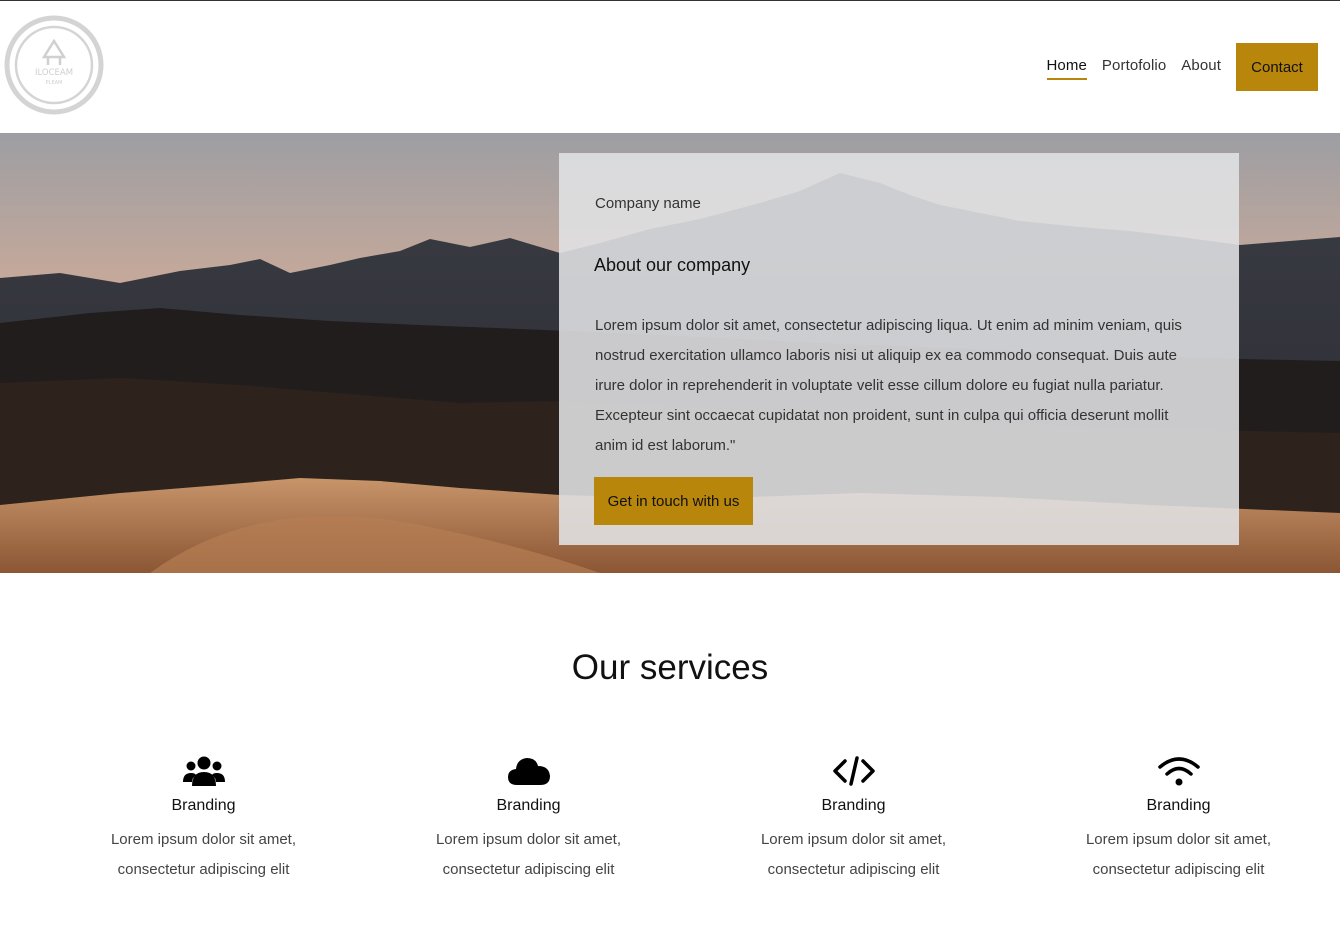  What do you see at coordinates (853, 771) in the screenshot?
I see `code-icon` at bounding box center [853, 771].